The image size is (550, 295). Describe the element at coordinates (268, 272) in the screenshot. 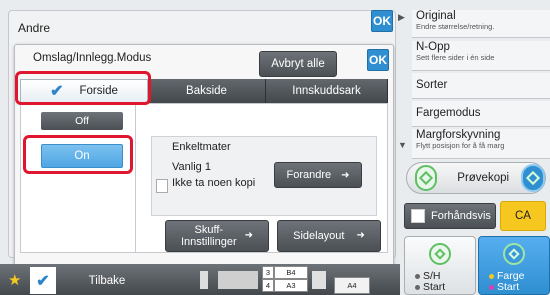

I see `tray-number: 3` at that location.